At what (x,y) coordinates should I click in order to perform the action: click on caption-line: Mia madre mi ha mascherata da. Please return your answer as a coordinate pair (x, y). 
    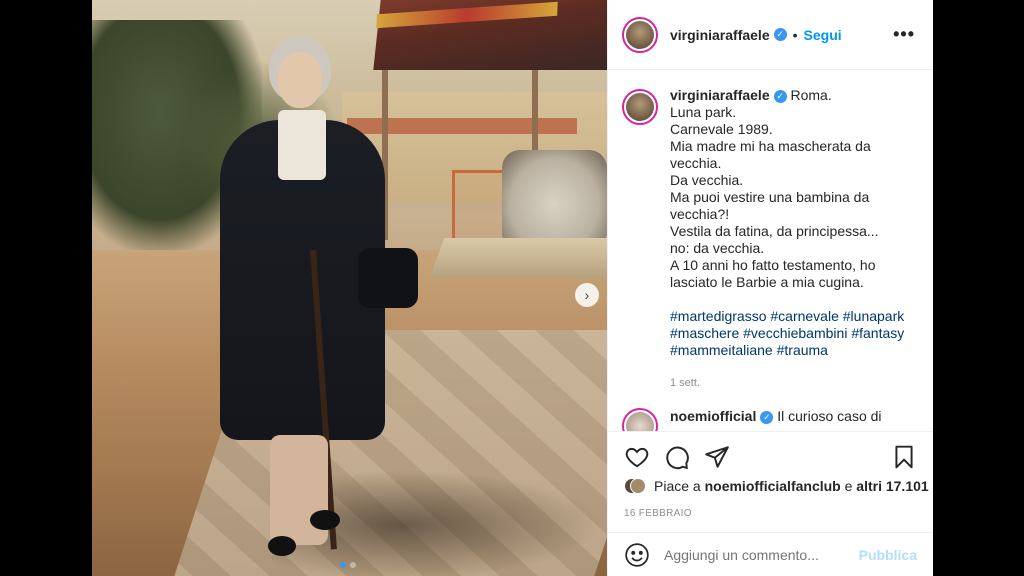
    Looking at the image, I should click on (770, 146).